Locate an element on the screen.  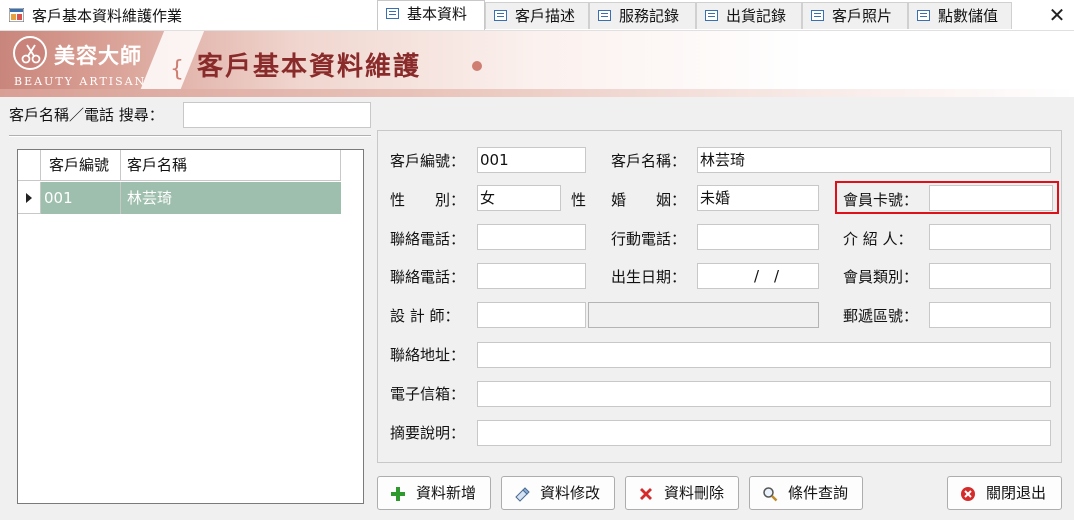
birthday-label: 出生日期： is located at coordinates (649, 277).